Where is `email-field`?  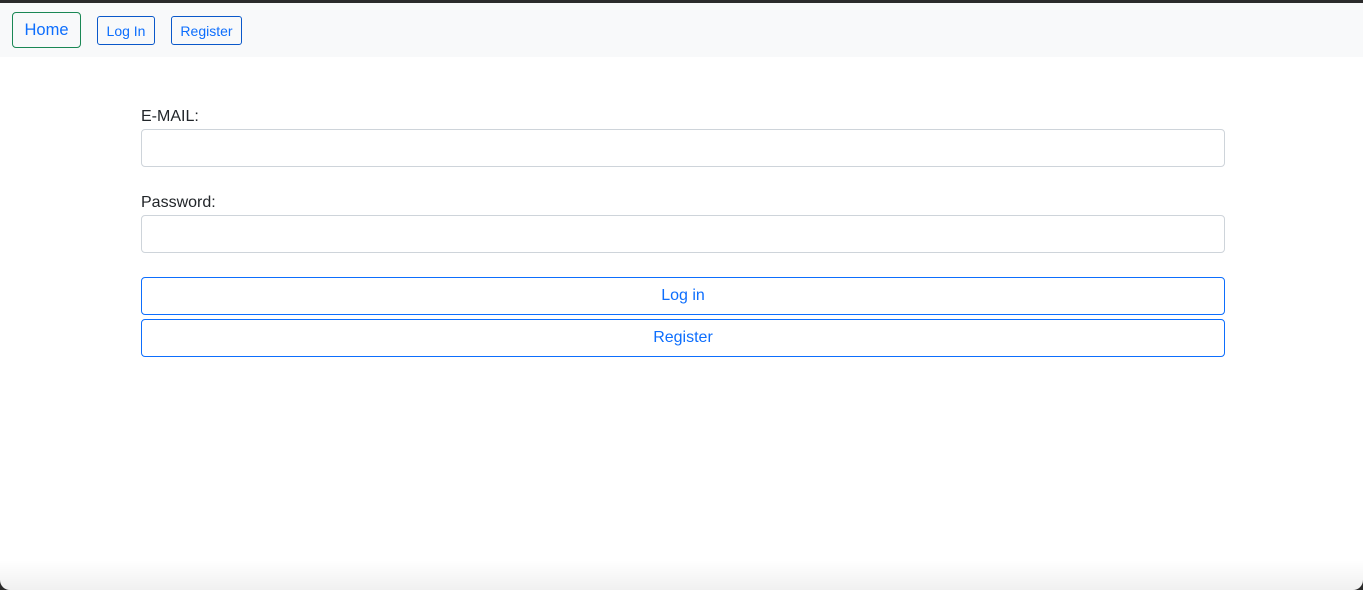
email-field is located at coordinates (683, 148).